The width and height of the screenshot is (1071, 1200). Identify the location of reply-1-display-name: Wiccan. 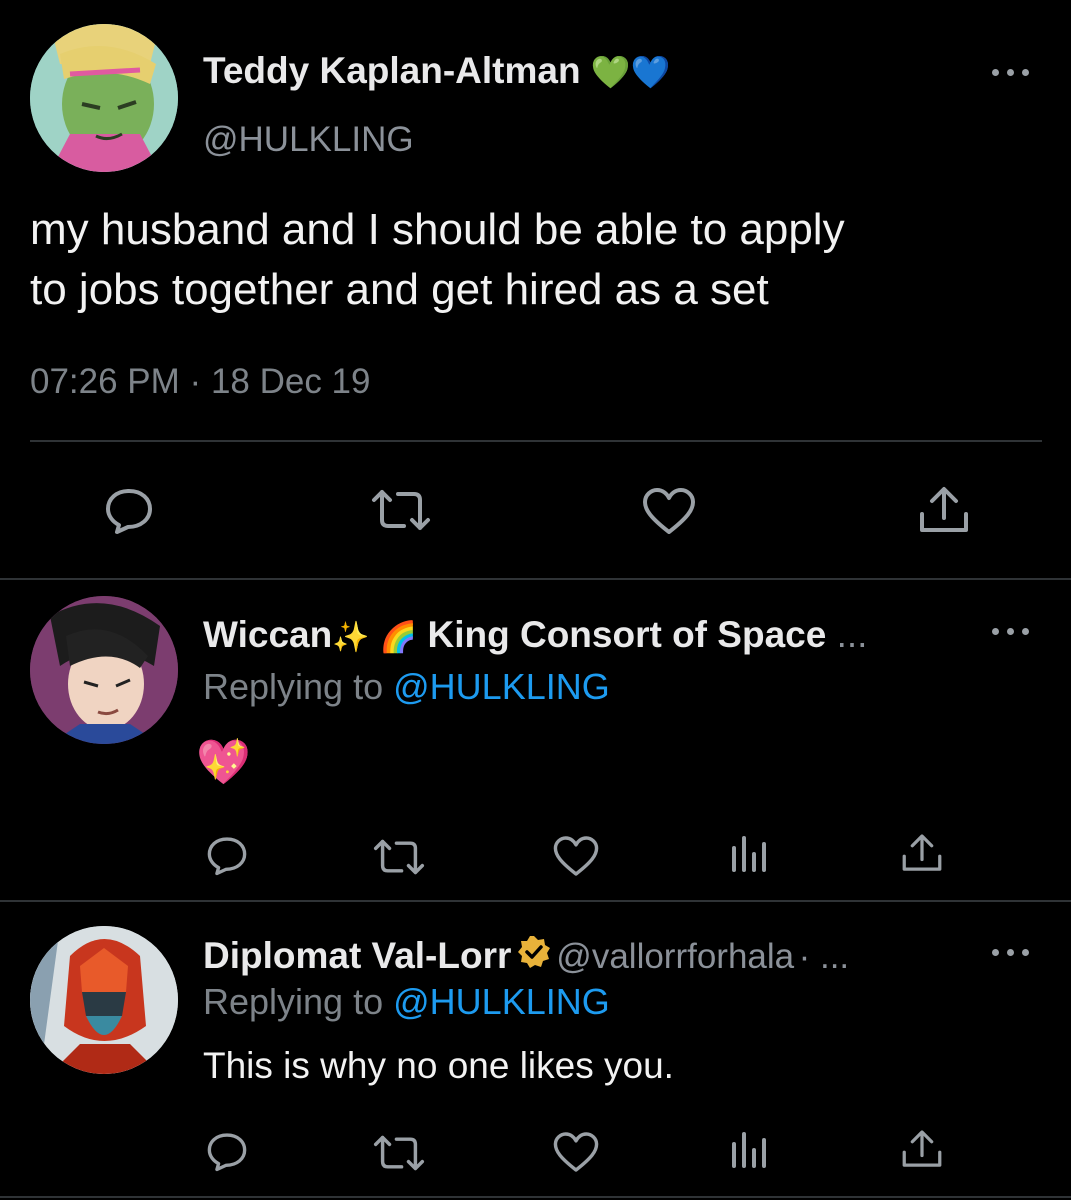
(268, 634).